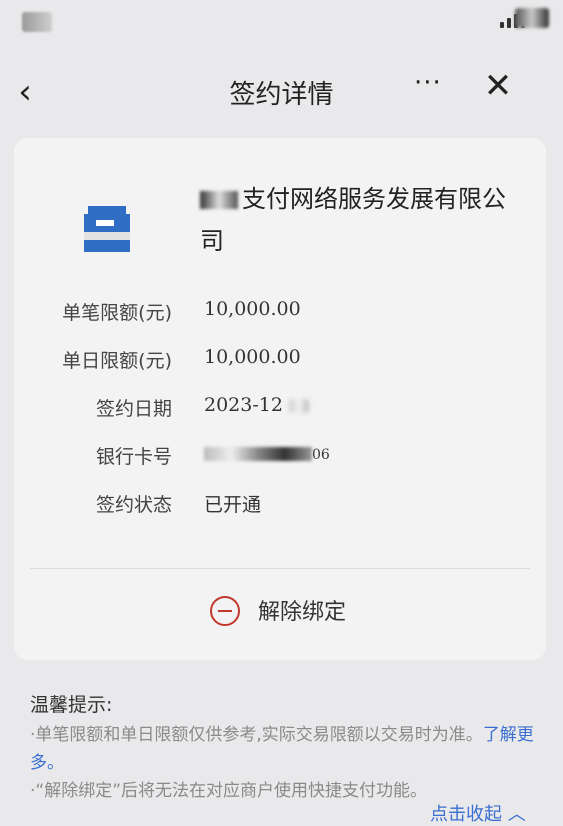 Image resolution: width=563 pixels, height=826 pixels. I want to click on card-number-redacted, so click(258, 454).